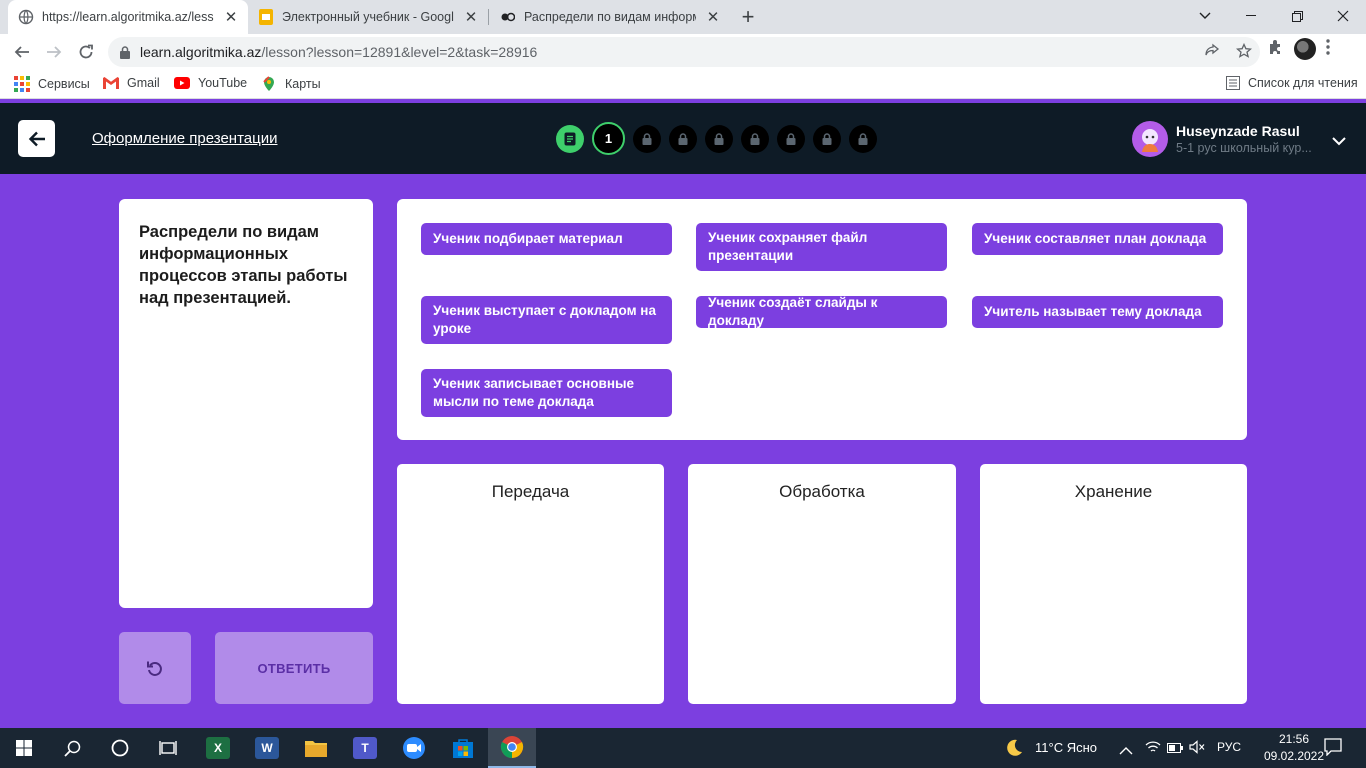 Image resolution: width=1366 pixels, height=768 pixels. I want to click on browser-tab: Распредели по видам информа ✕, so click(610, 17).